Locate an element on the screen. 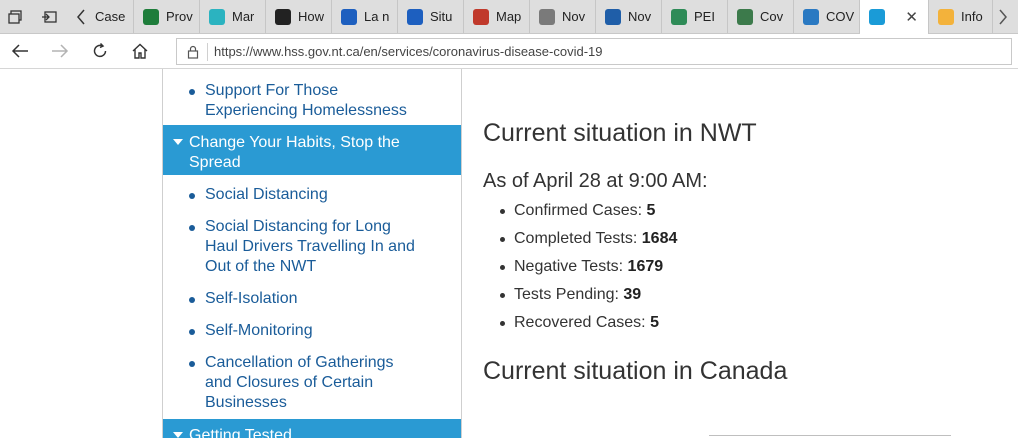  back-icon is located at coordinates (20, 51).